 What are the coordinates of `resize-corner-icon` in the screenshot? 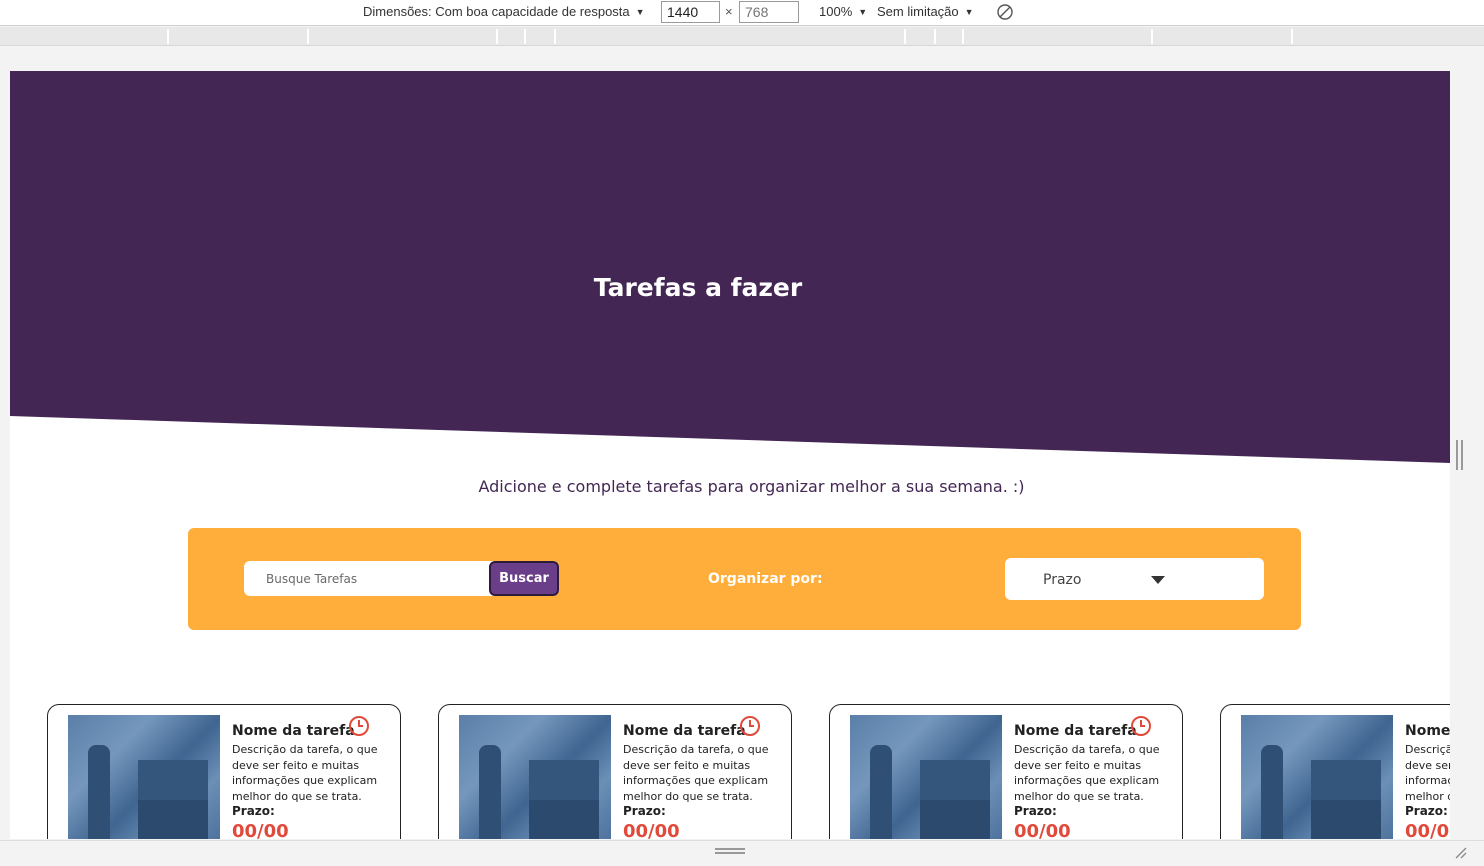 It's located at (1460, 852).